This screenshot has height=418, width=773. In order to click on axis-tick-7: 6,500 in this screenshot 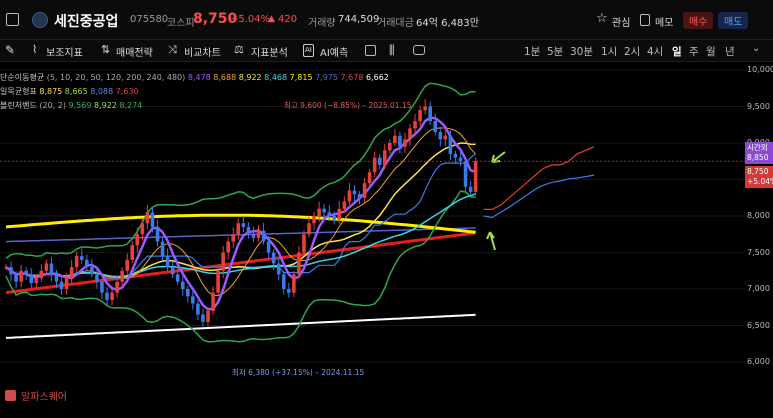, I will do `click(758, 325)`.